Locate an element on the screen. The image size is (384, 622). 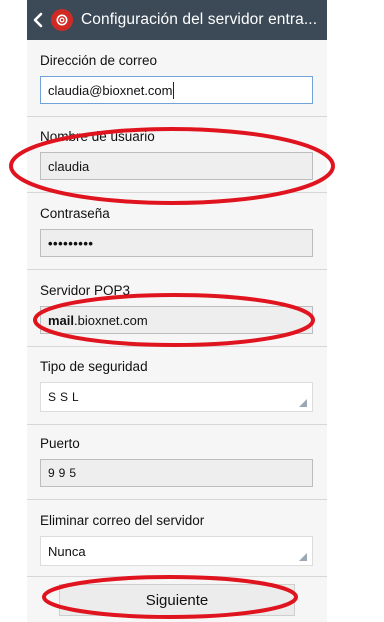
port-value: 995 is located at coordinates (64, 473).